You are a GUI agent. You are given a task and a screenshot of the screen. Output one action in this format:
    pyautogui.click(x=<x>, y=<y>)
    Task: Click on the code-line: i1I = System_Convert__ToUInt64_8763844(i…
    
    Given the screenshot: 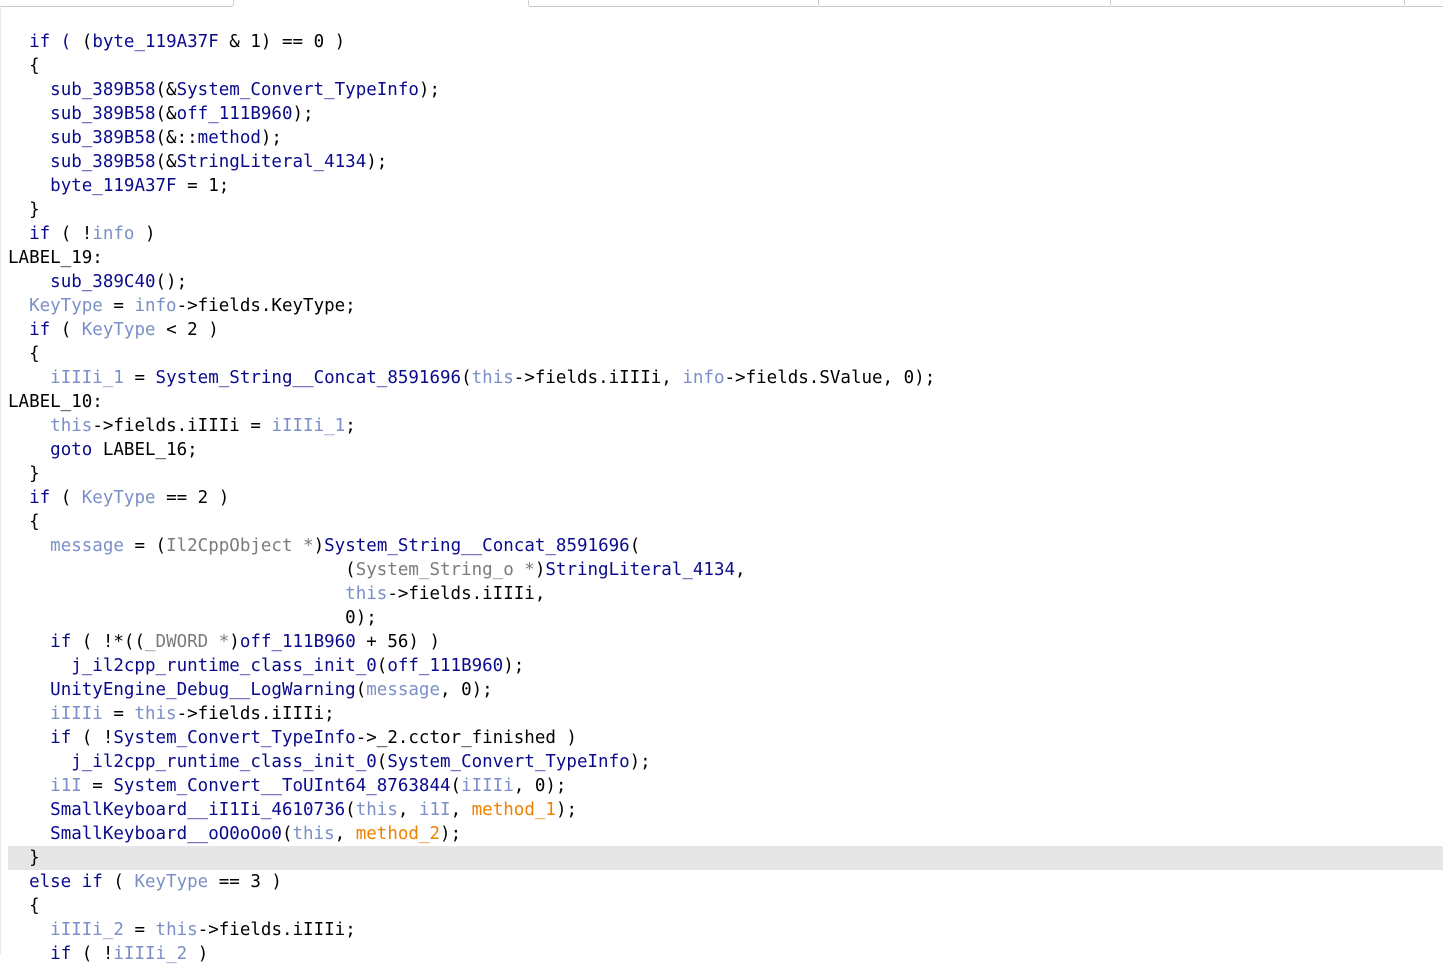 What is the action you would take?
    pyautogui.click(x=725, y=786)
    